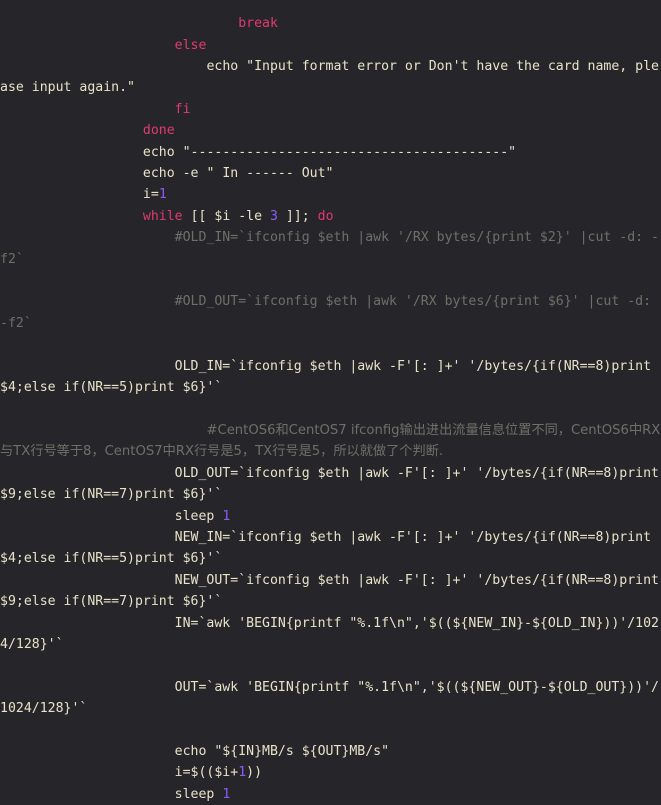  Describe the element at coordinates (206, 773) in the screenshot. I see `code-token: i=$(($i+` at that location.